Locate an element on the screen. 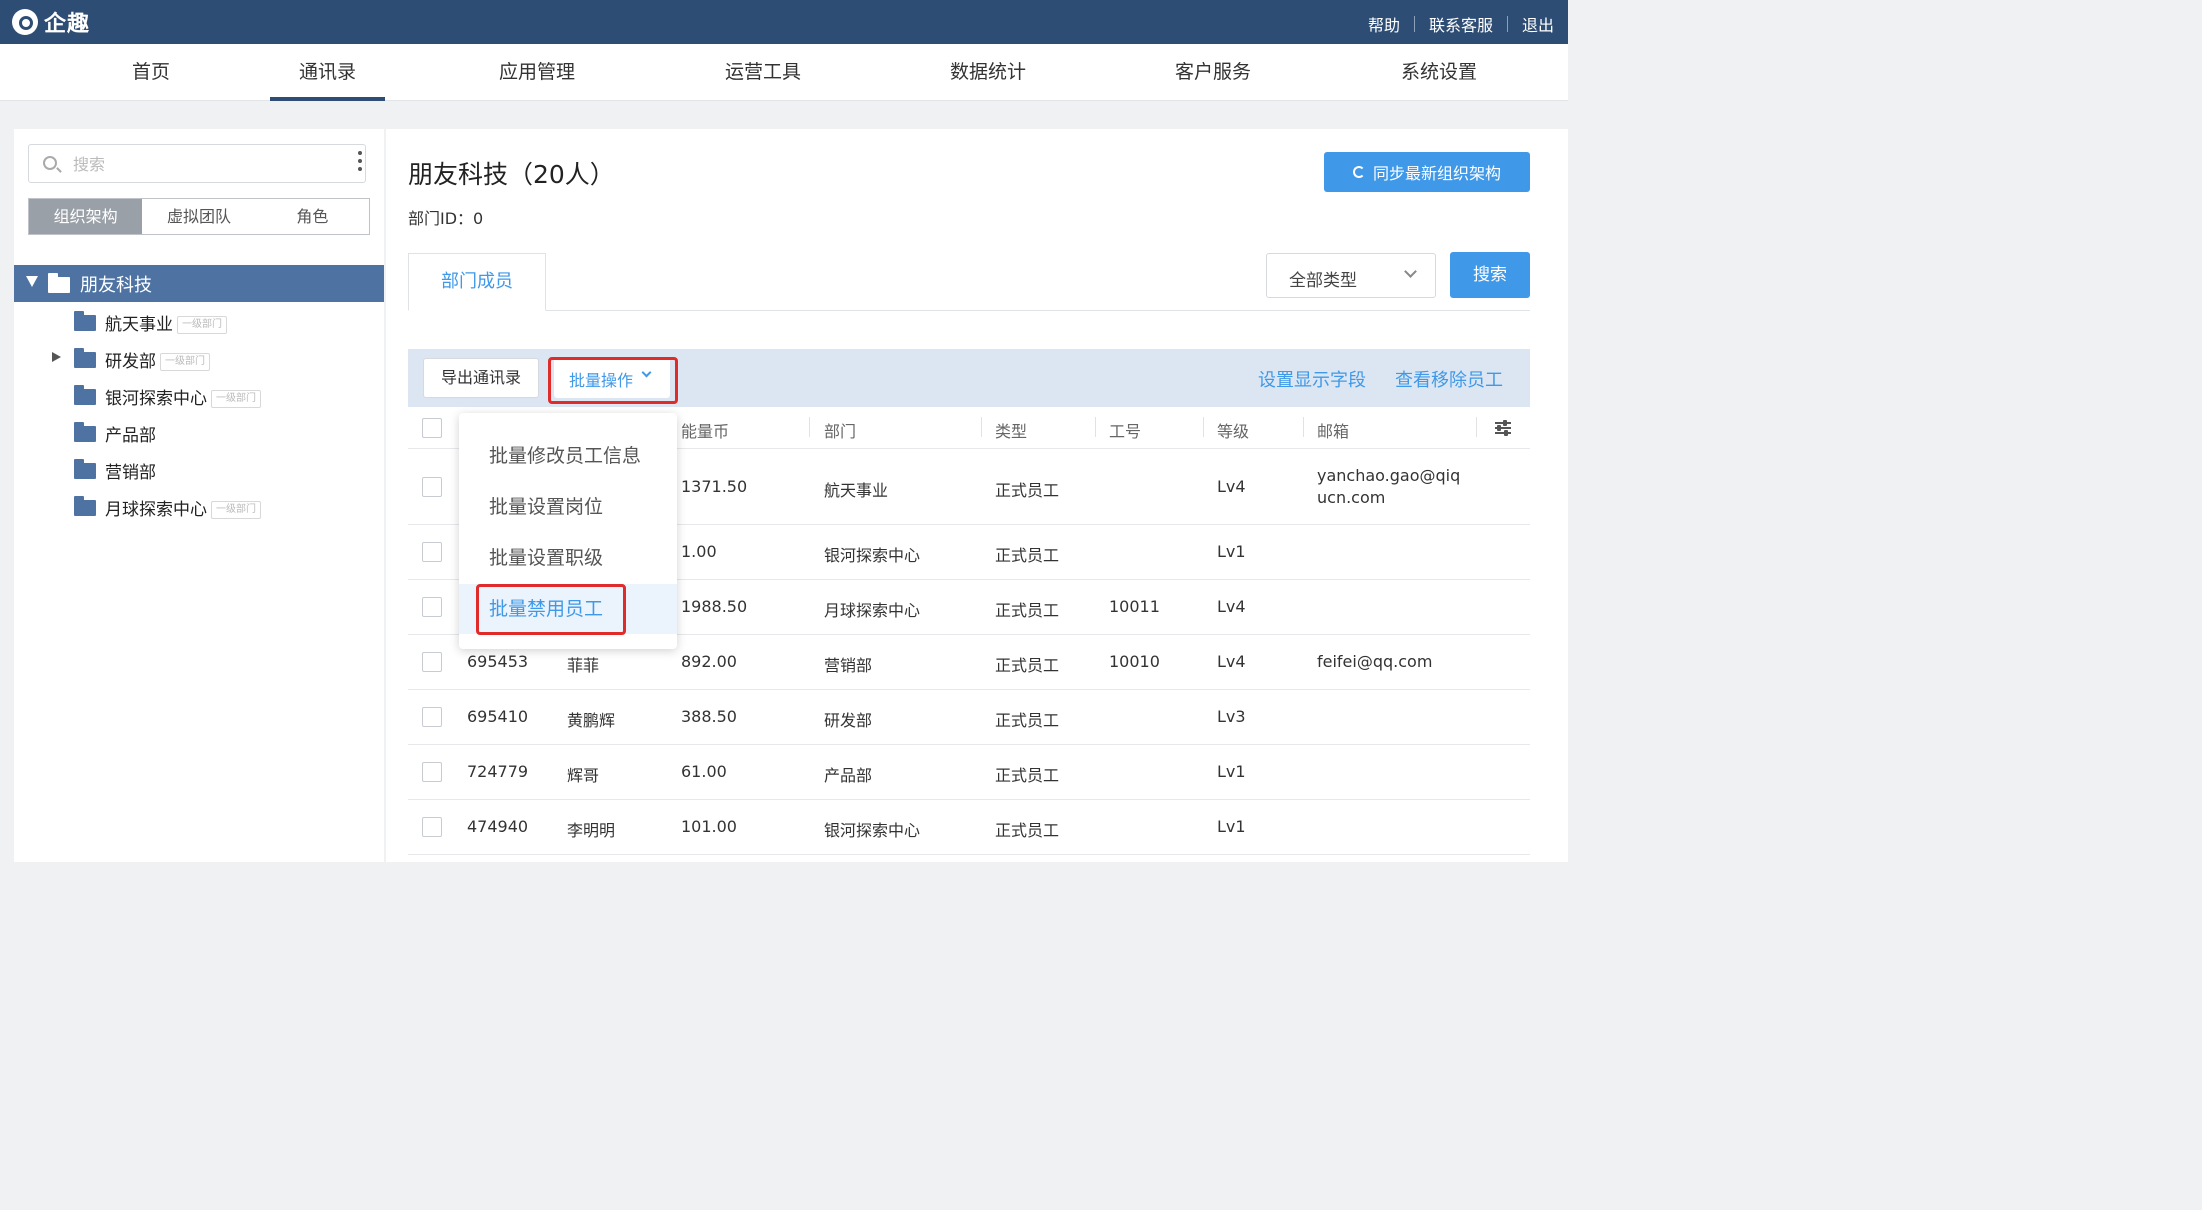 The image size is (2202, 1210). top-bar: 企趣 帮助 联系客服 退出 is located at coordinates (784, 22).